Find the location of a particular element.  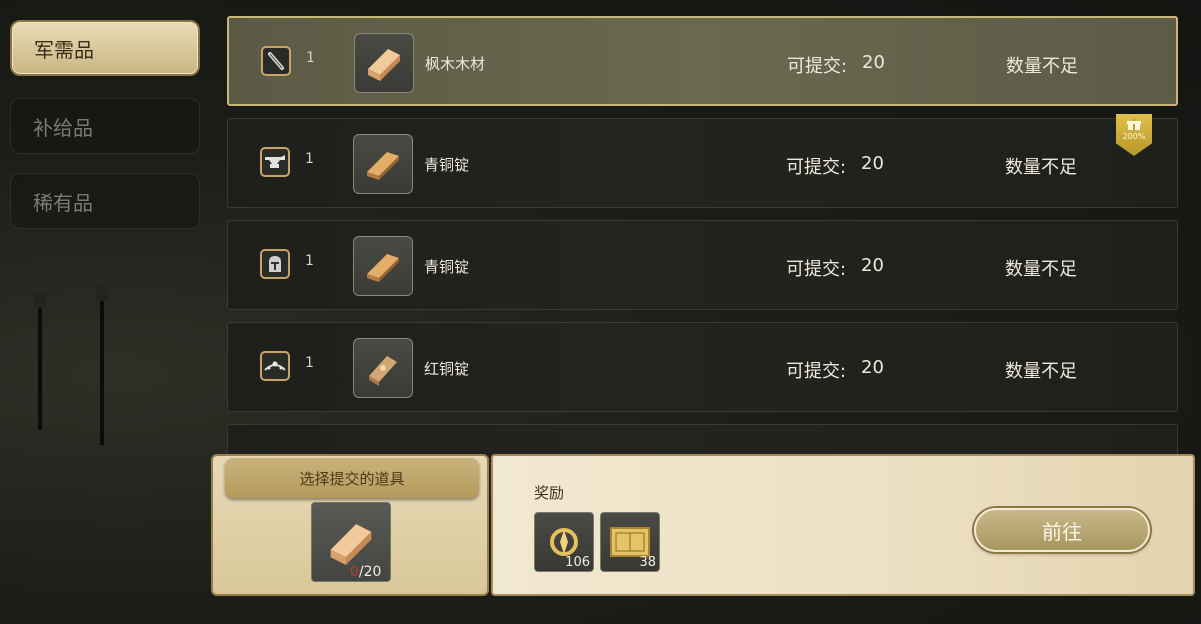

required-count: 20 is located at coordinates (372, 572).